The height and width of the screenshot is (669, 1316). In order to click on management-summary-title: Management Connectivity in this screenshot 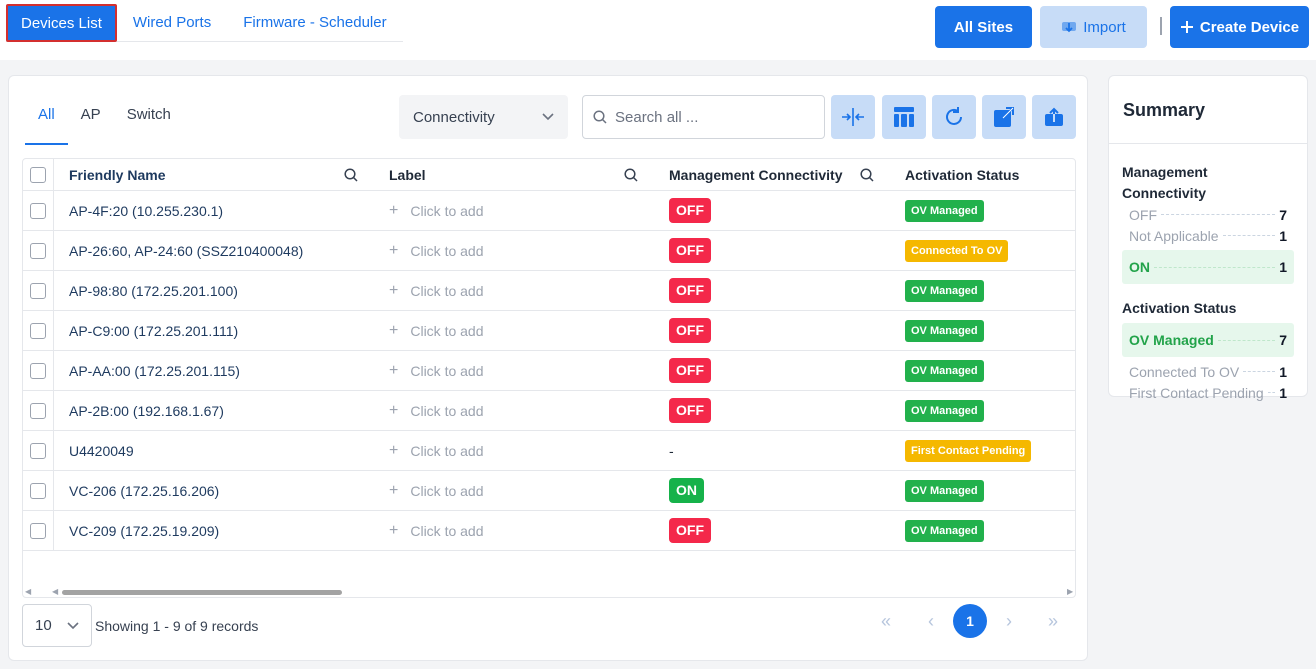, I will do `click(1165, 182)`.